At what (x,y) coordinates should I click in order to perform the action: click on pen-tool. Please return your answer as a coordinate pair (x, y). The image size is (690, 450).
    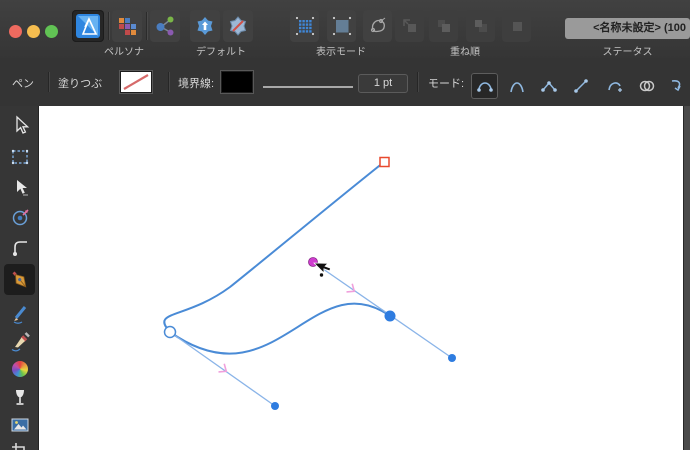
    Looking at the image, I should click on (19, 279).